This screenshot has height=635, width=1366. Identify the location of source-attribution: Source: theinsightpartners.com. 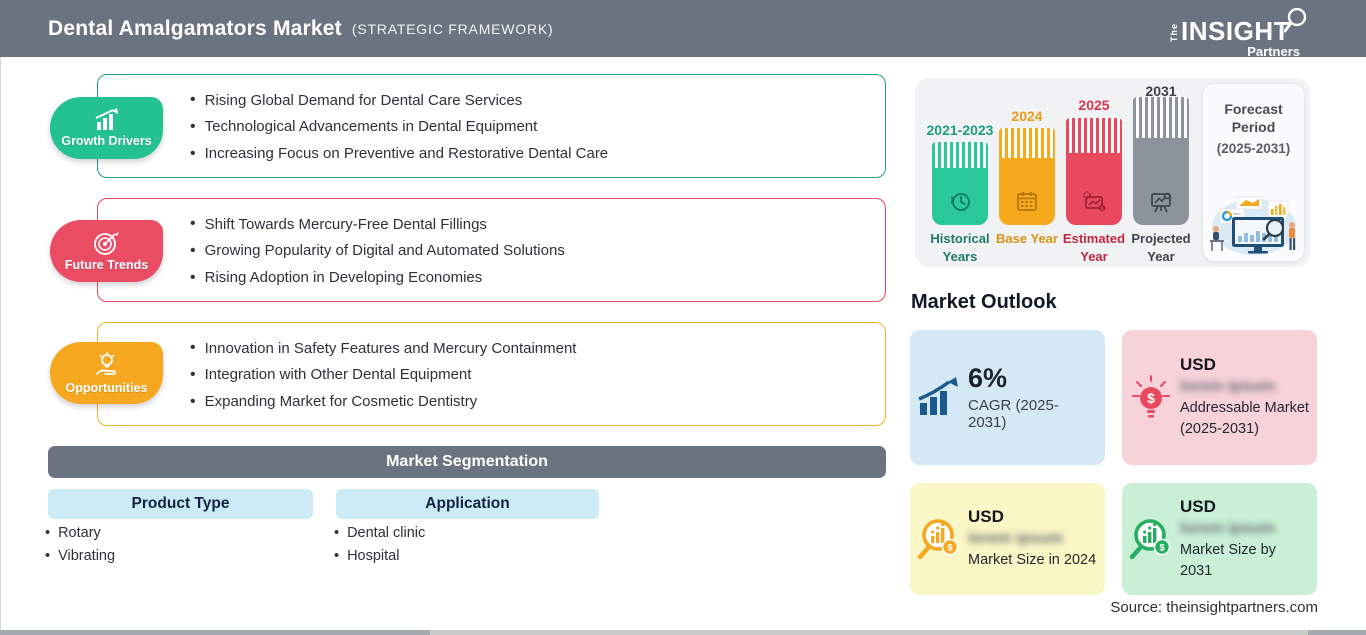
(1214, 607).